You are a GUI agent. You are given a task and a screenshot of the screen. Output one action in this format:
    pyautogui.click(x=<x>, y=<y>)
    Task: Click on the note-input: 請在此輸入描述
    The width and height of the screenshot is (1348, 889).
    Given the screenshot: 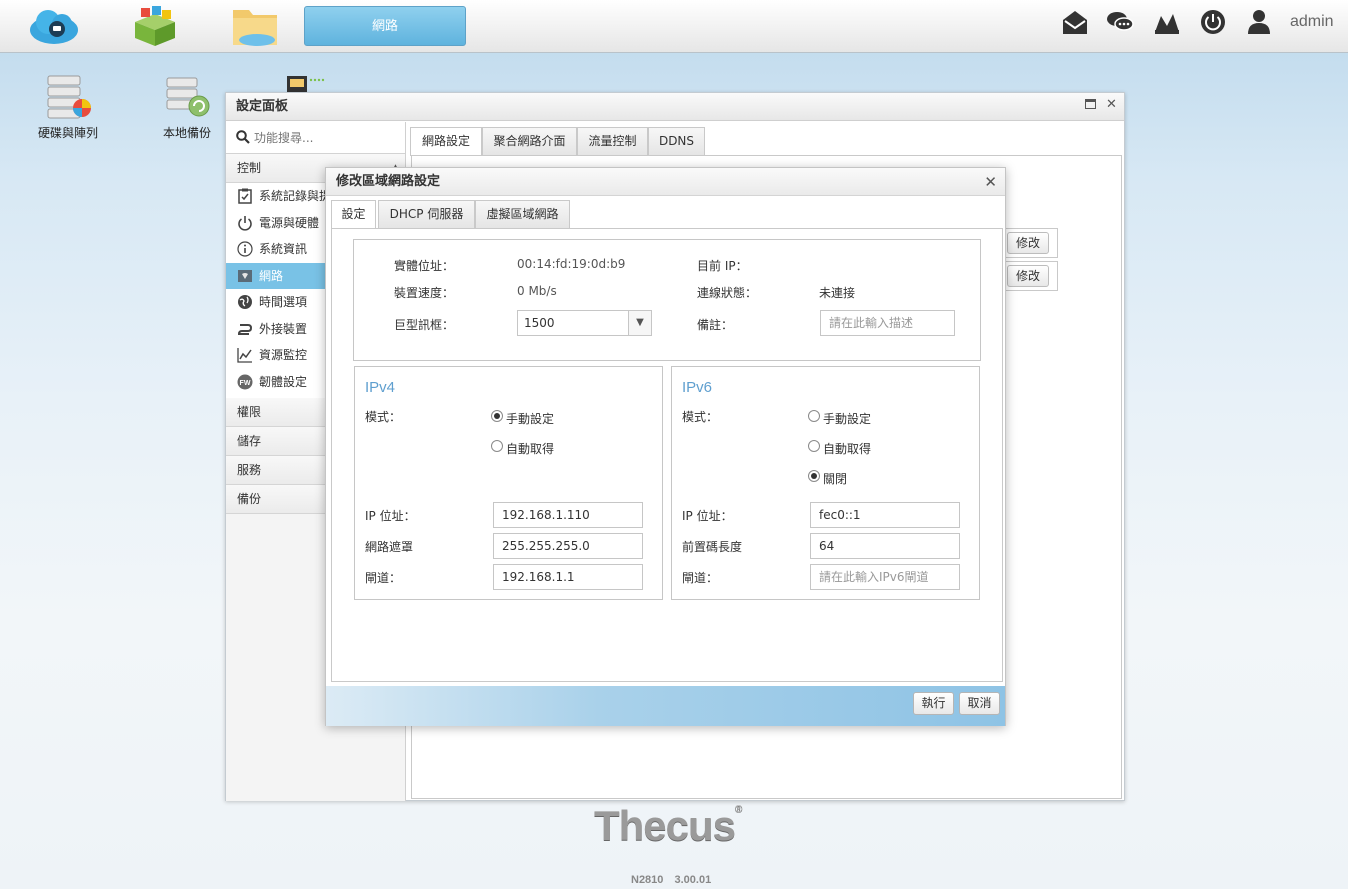 What is the action you would take?
    pyautogui.click(x=887, y=323)
    